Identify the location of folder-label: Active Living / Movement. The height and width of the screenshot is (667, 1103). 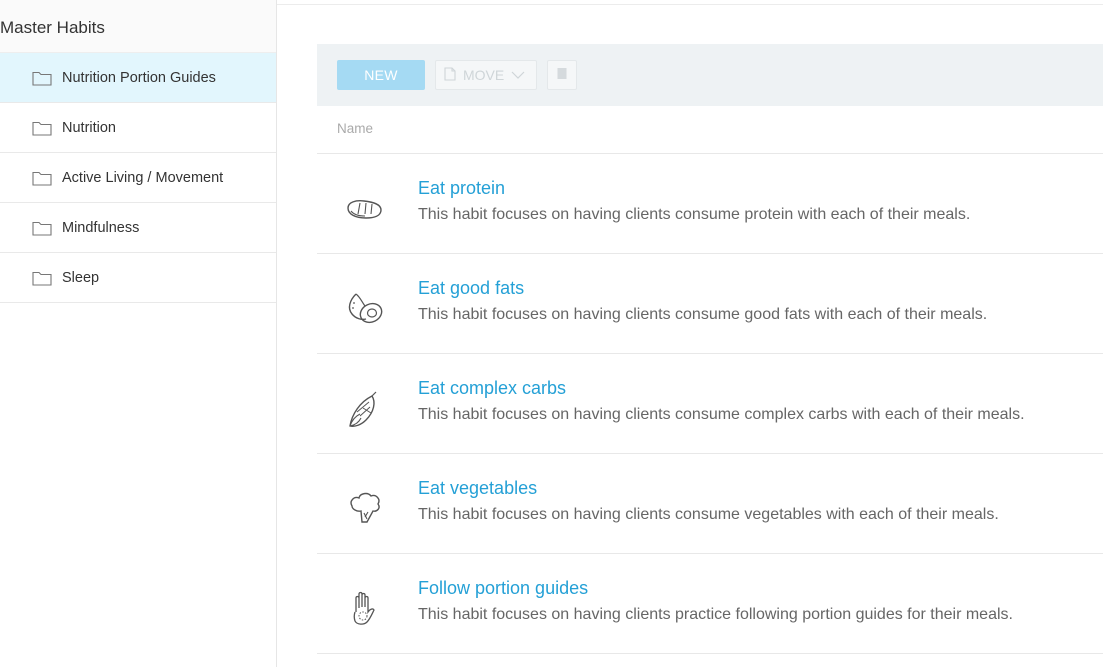
(143, 177).